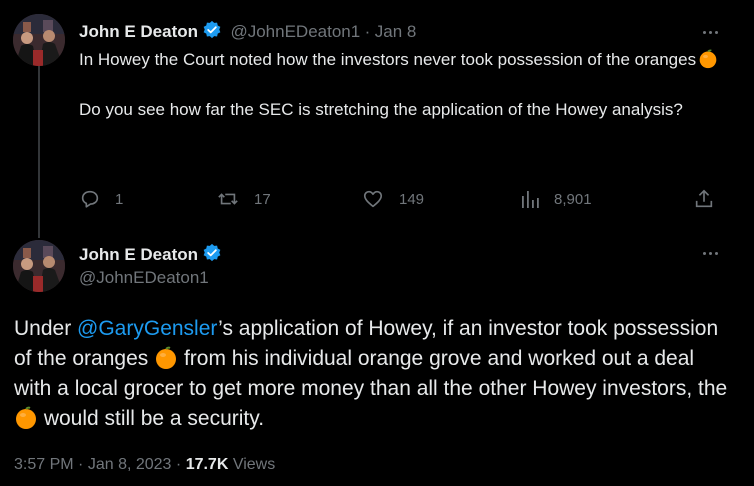 This screenshot has height=486, width=754. I want to click on thread-connector-line, so click(39, 151).